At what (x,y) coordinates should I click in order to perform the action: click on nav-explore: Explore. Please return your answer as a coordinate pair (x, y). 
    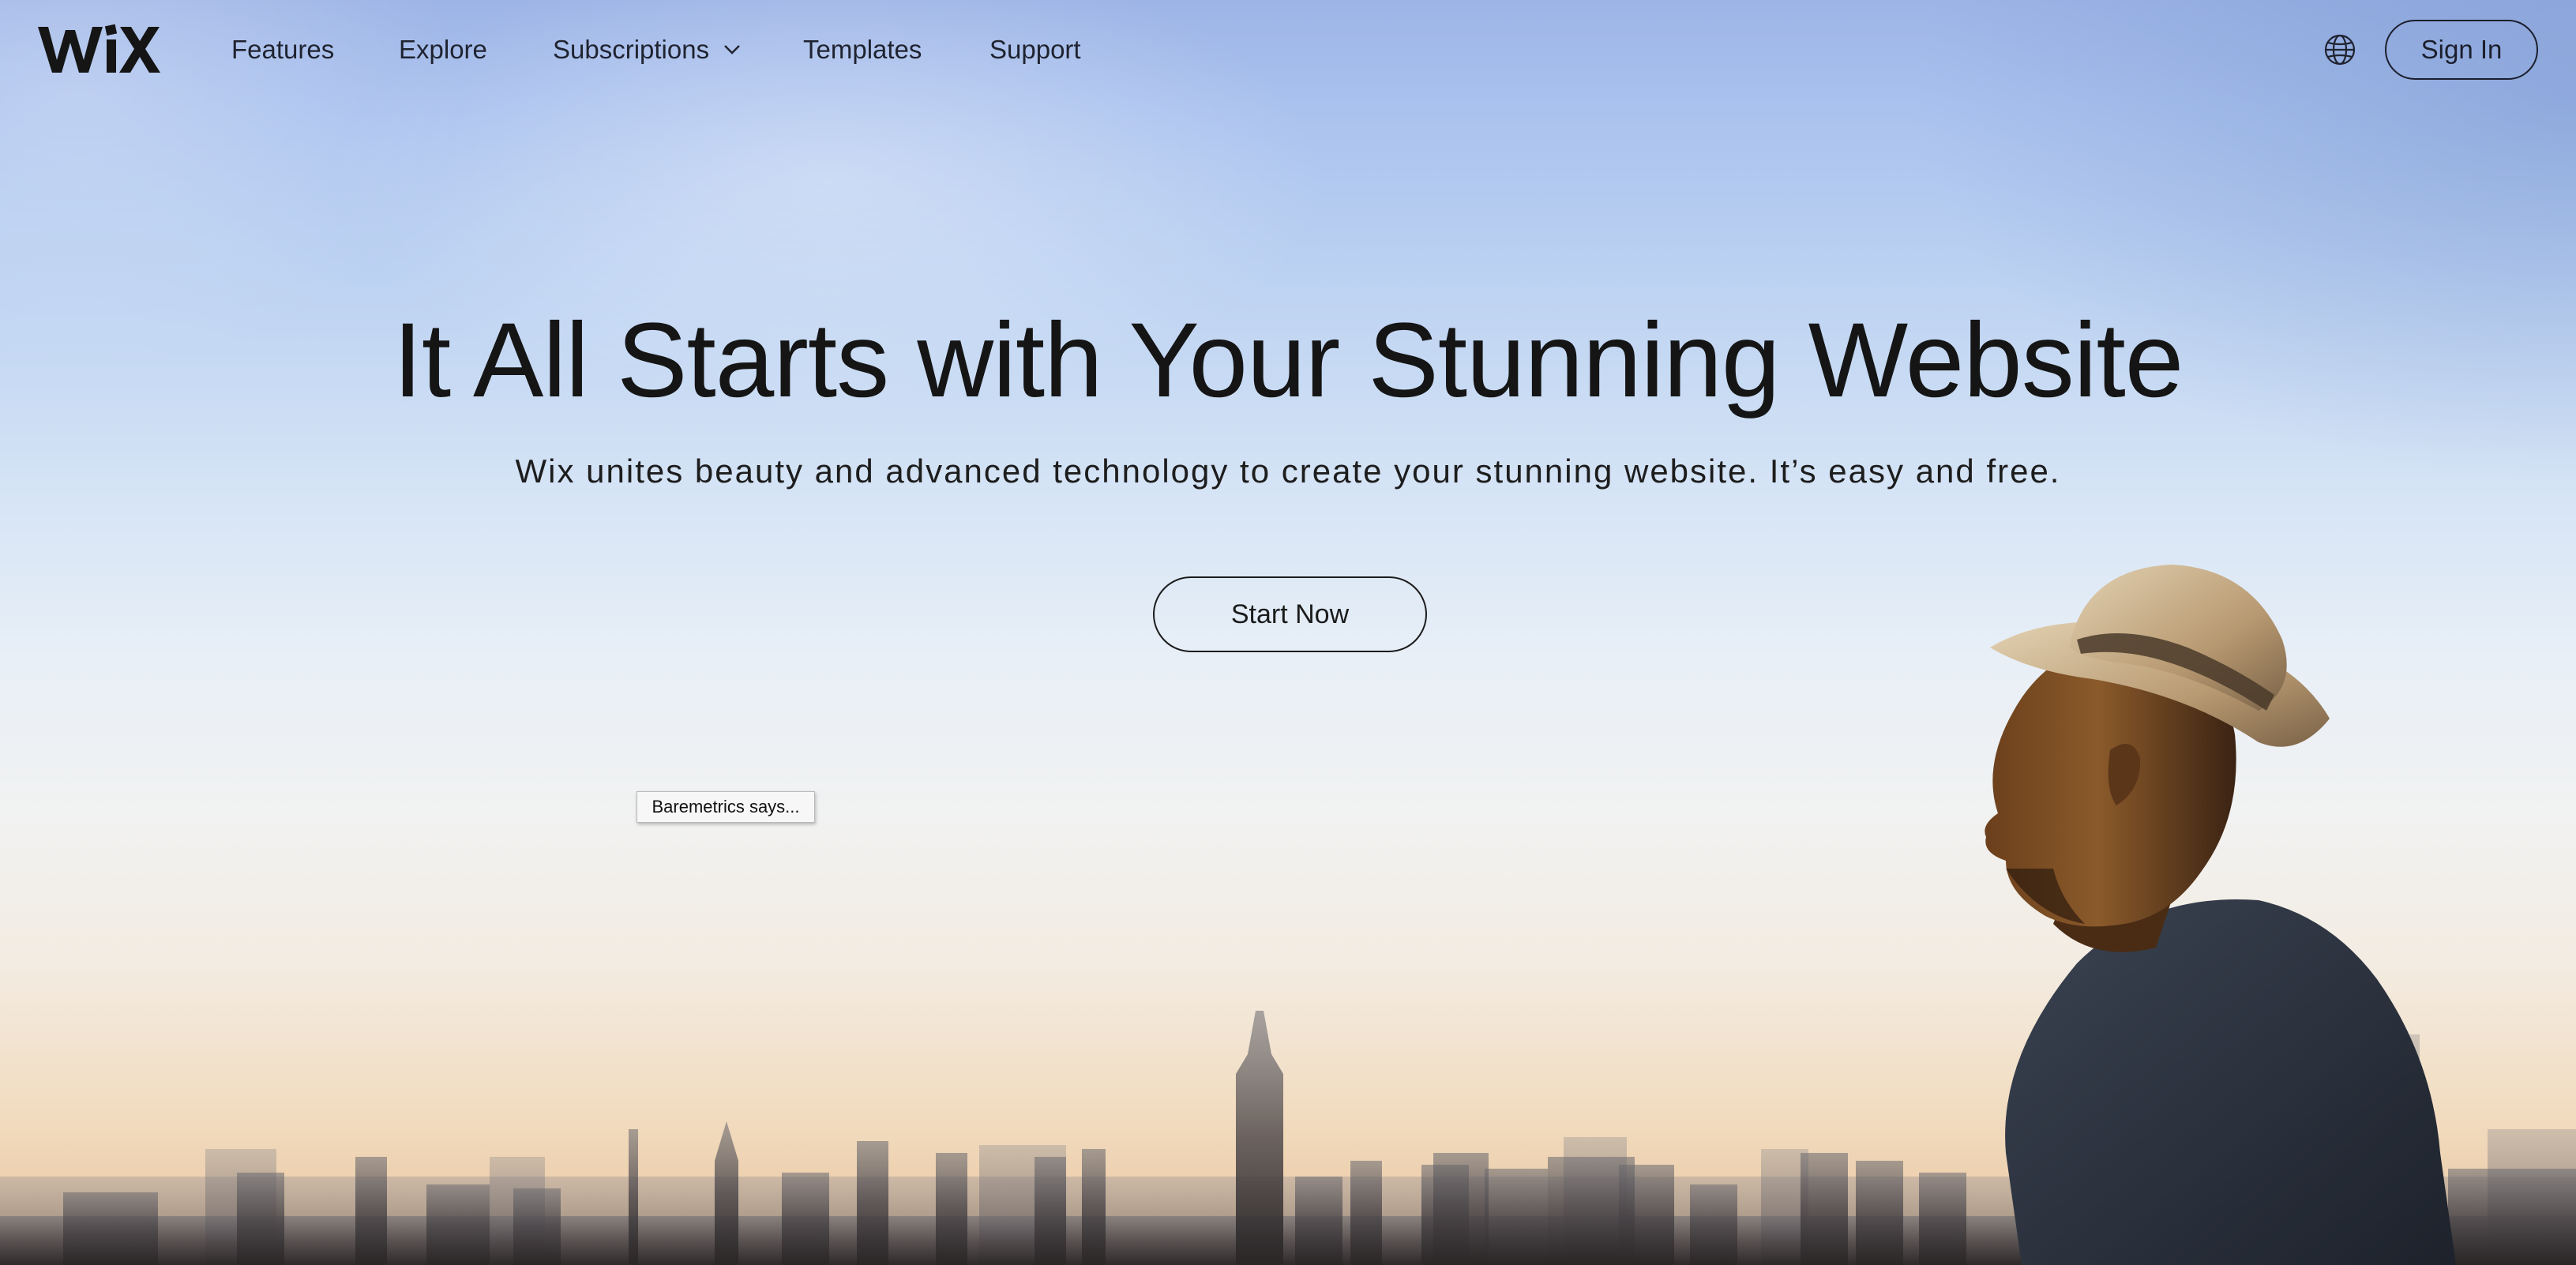
    Looking at the image, I should click on (443, 50).